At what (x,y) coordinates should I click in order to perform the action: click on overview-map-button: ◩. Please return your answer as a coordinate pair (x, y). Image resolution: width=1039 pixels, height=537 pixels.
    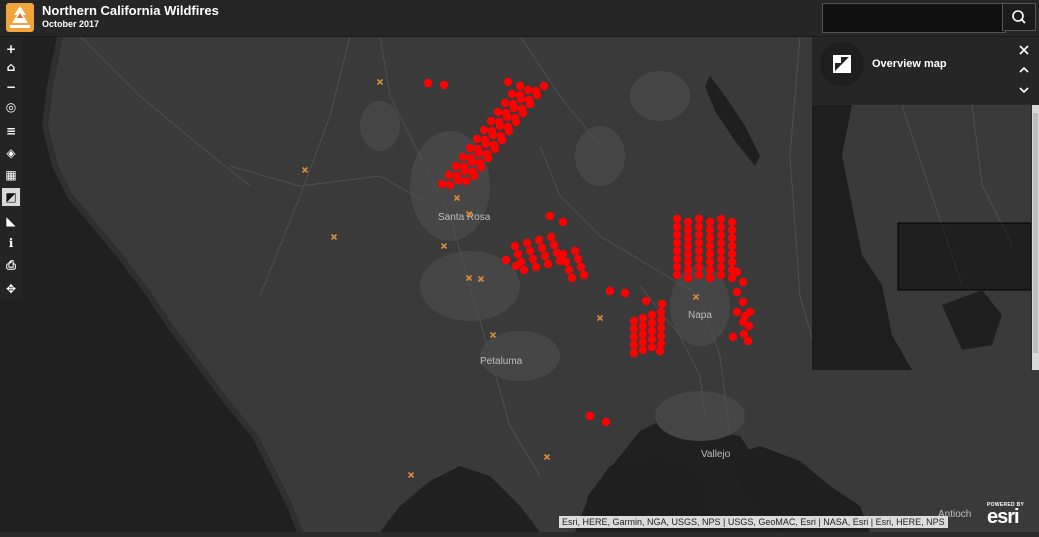
    Looking at the image, I should click on (11, 197).